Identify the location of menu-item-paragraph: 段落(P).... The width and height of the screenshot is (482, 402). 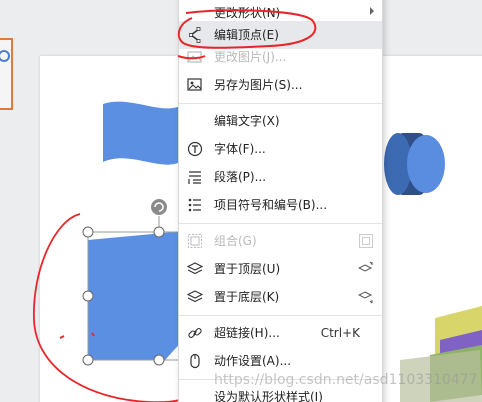
(280, 177).